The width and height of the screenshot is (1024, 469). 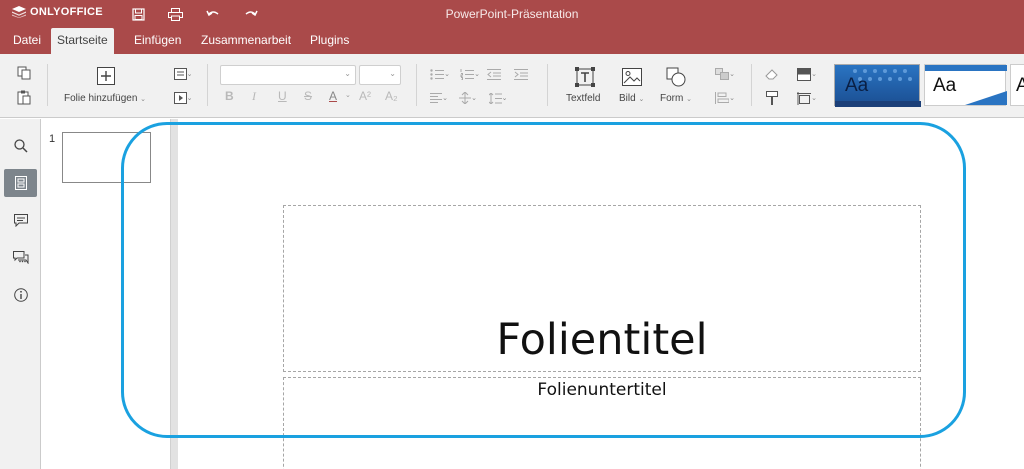 I want to click on image-icon, so click(x=632, y=77).